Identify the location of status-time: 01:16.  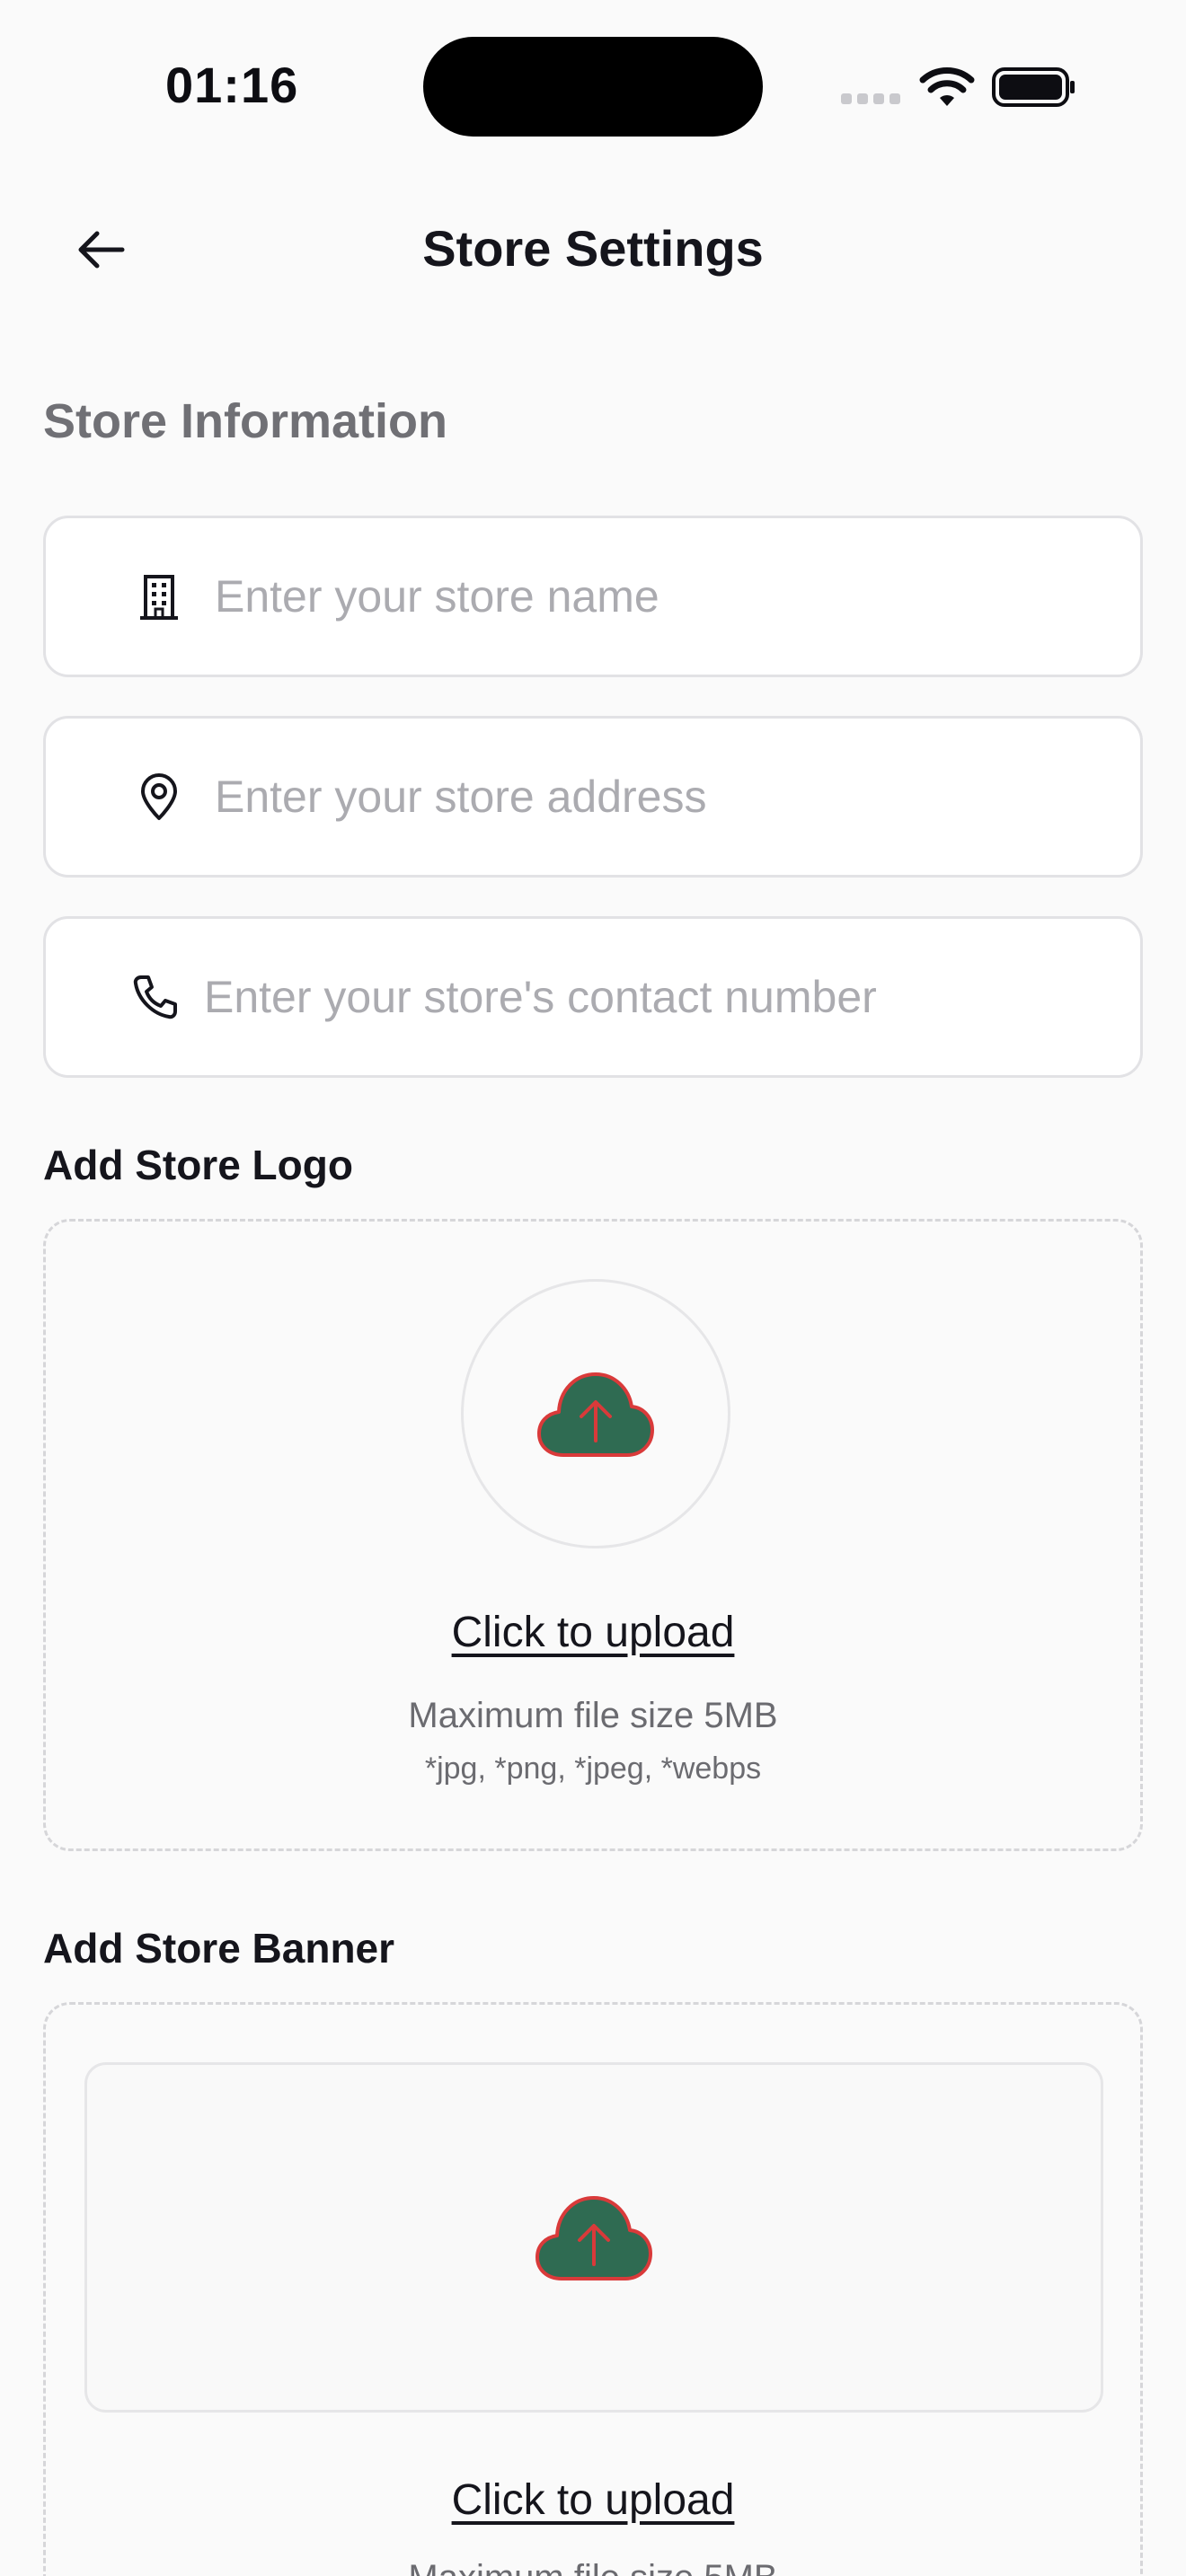
(232, 85).